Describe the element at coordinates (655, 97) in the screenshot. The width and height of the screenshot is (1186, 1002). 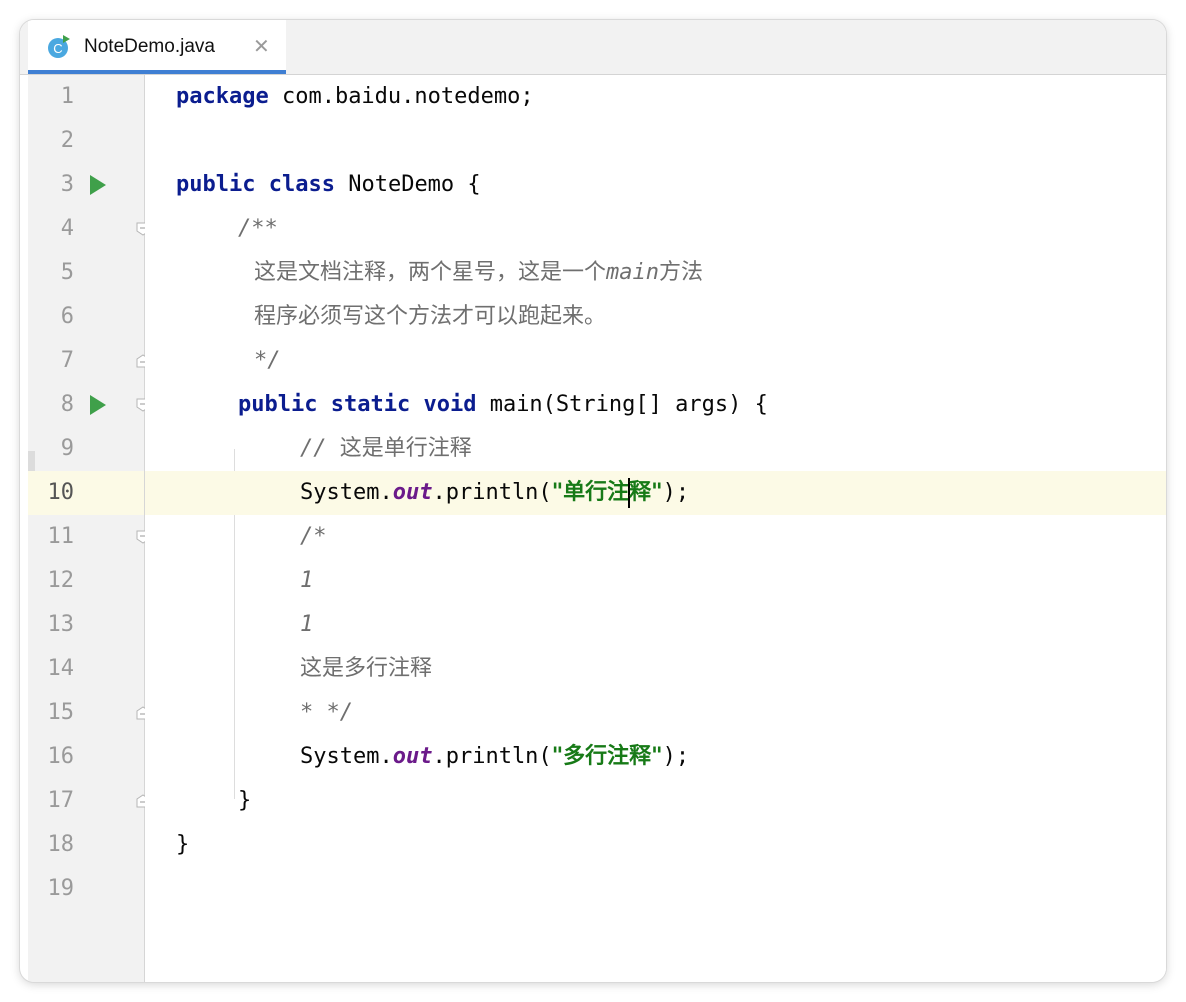
I see `code-line: package com.baidu.notedemo;` at that location.